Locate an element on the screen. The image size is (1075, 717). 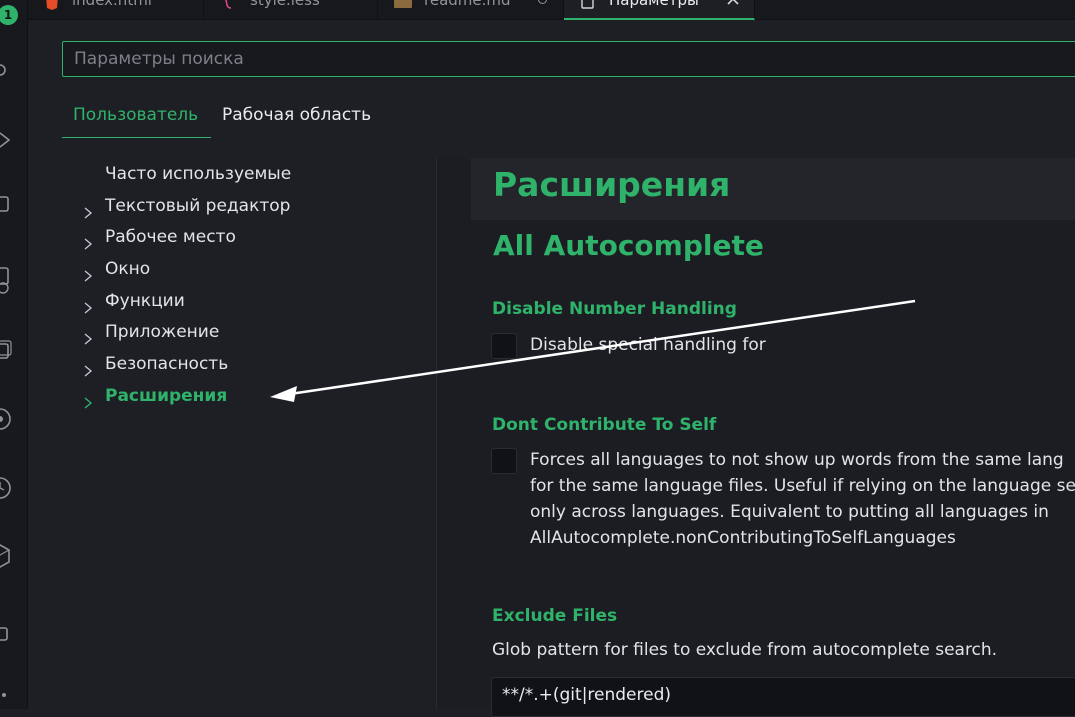
search-input is located at coordinates (569, 59).